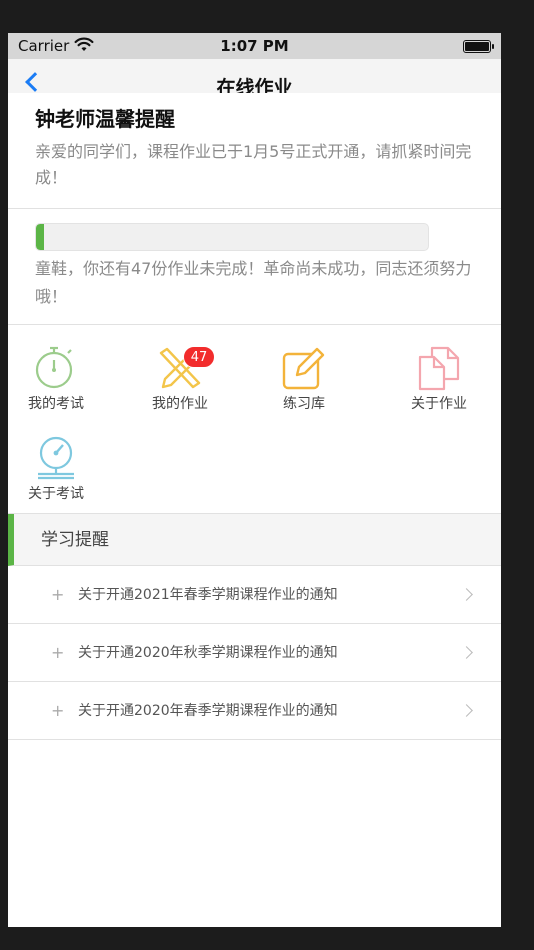 This screenshot has height=950, width=534. I want to click on grid-label: 关于作业, so click(439, 404).